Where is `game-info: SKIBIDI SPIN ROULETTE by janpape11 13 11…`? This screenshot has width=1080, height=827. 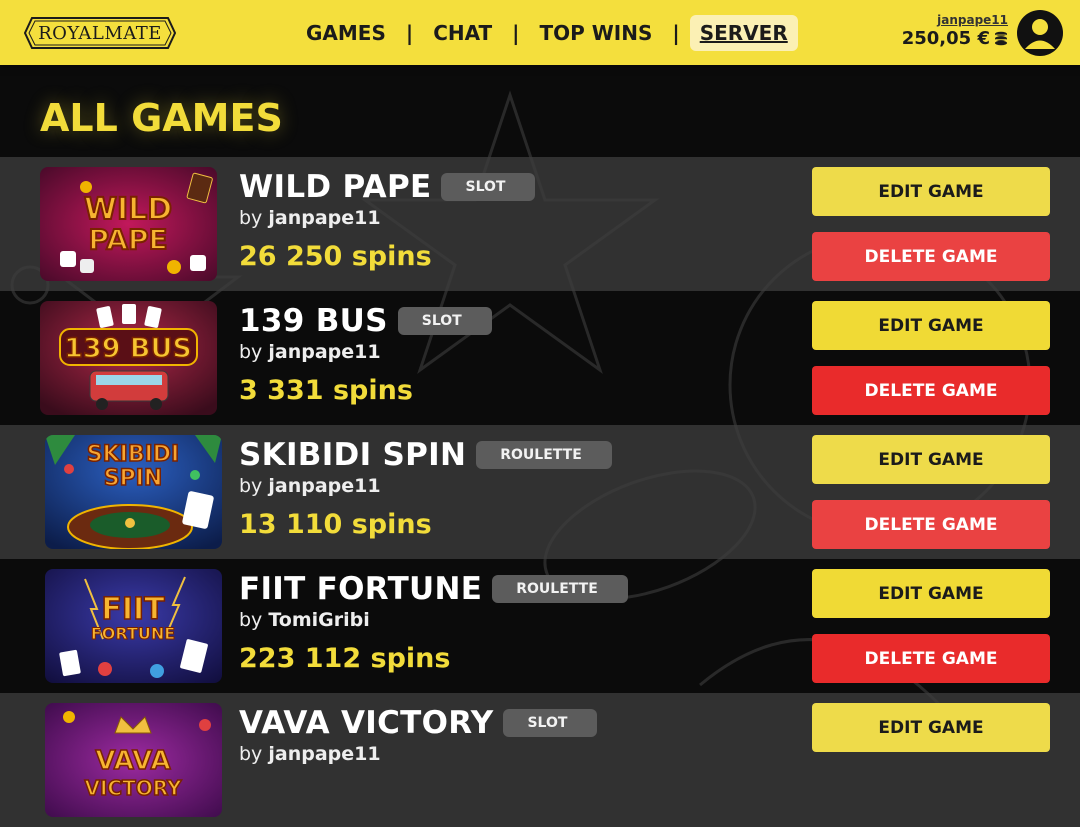 game-info: SKIBIDI SPIN ROULETTE by janpape11 13 11… is located at coordinates (425, 488).